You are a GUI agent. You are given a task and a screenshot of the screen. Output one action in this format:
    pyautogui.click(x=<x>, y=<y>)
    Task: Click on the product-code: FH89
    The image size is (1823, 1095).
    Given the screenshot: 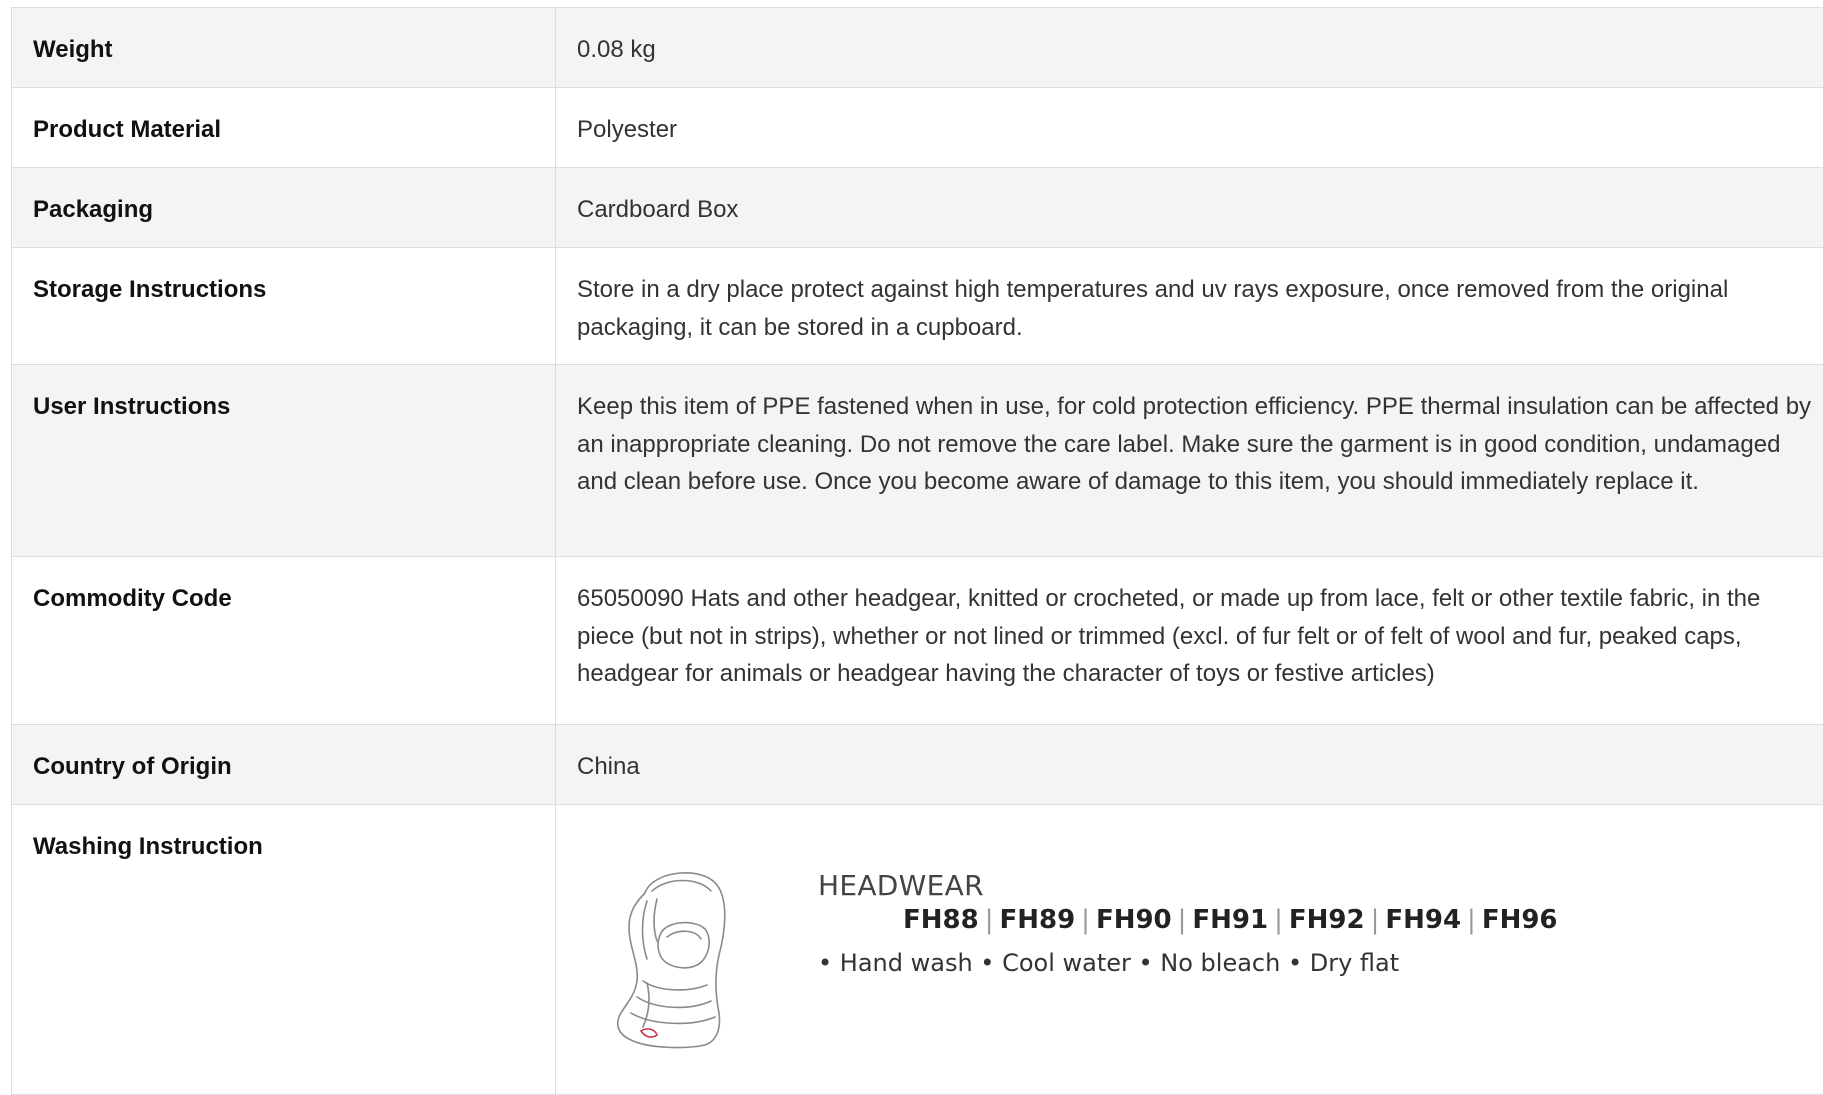 What is the action you would take?
    pyautogui.click(x=1037, y=920)
    